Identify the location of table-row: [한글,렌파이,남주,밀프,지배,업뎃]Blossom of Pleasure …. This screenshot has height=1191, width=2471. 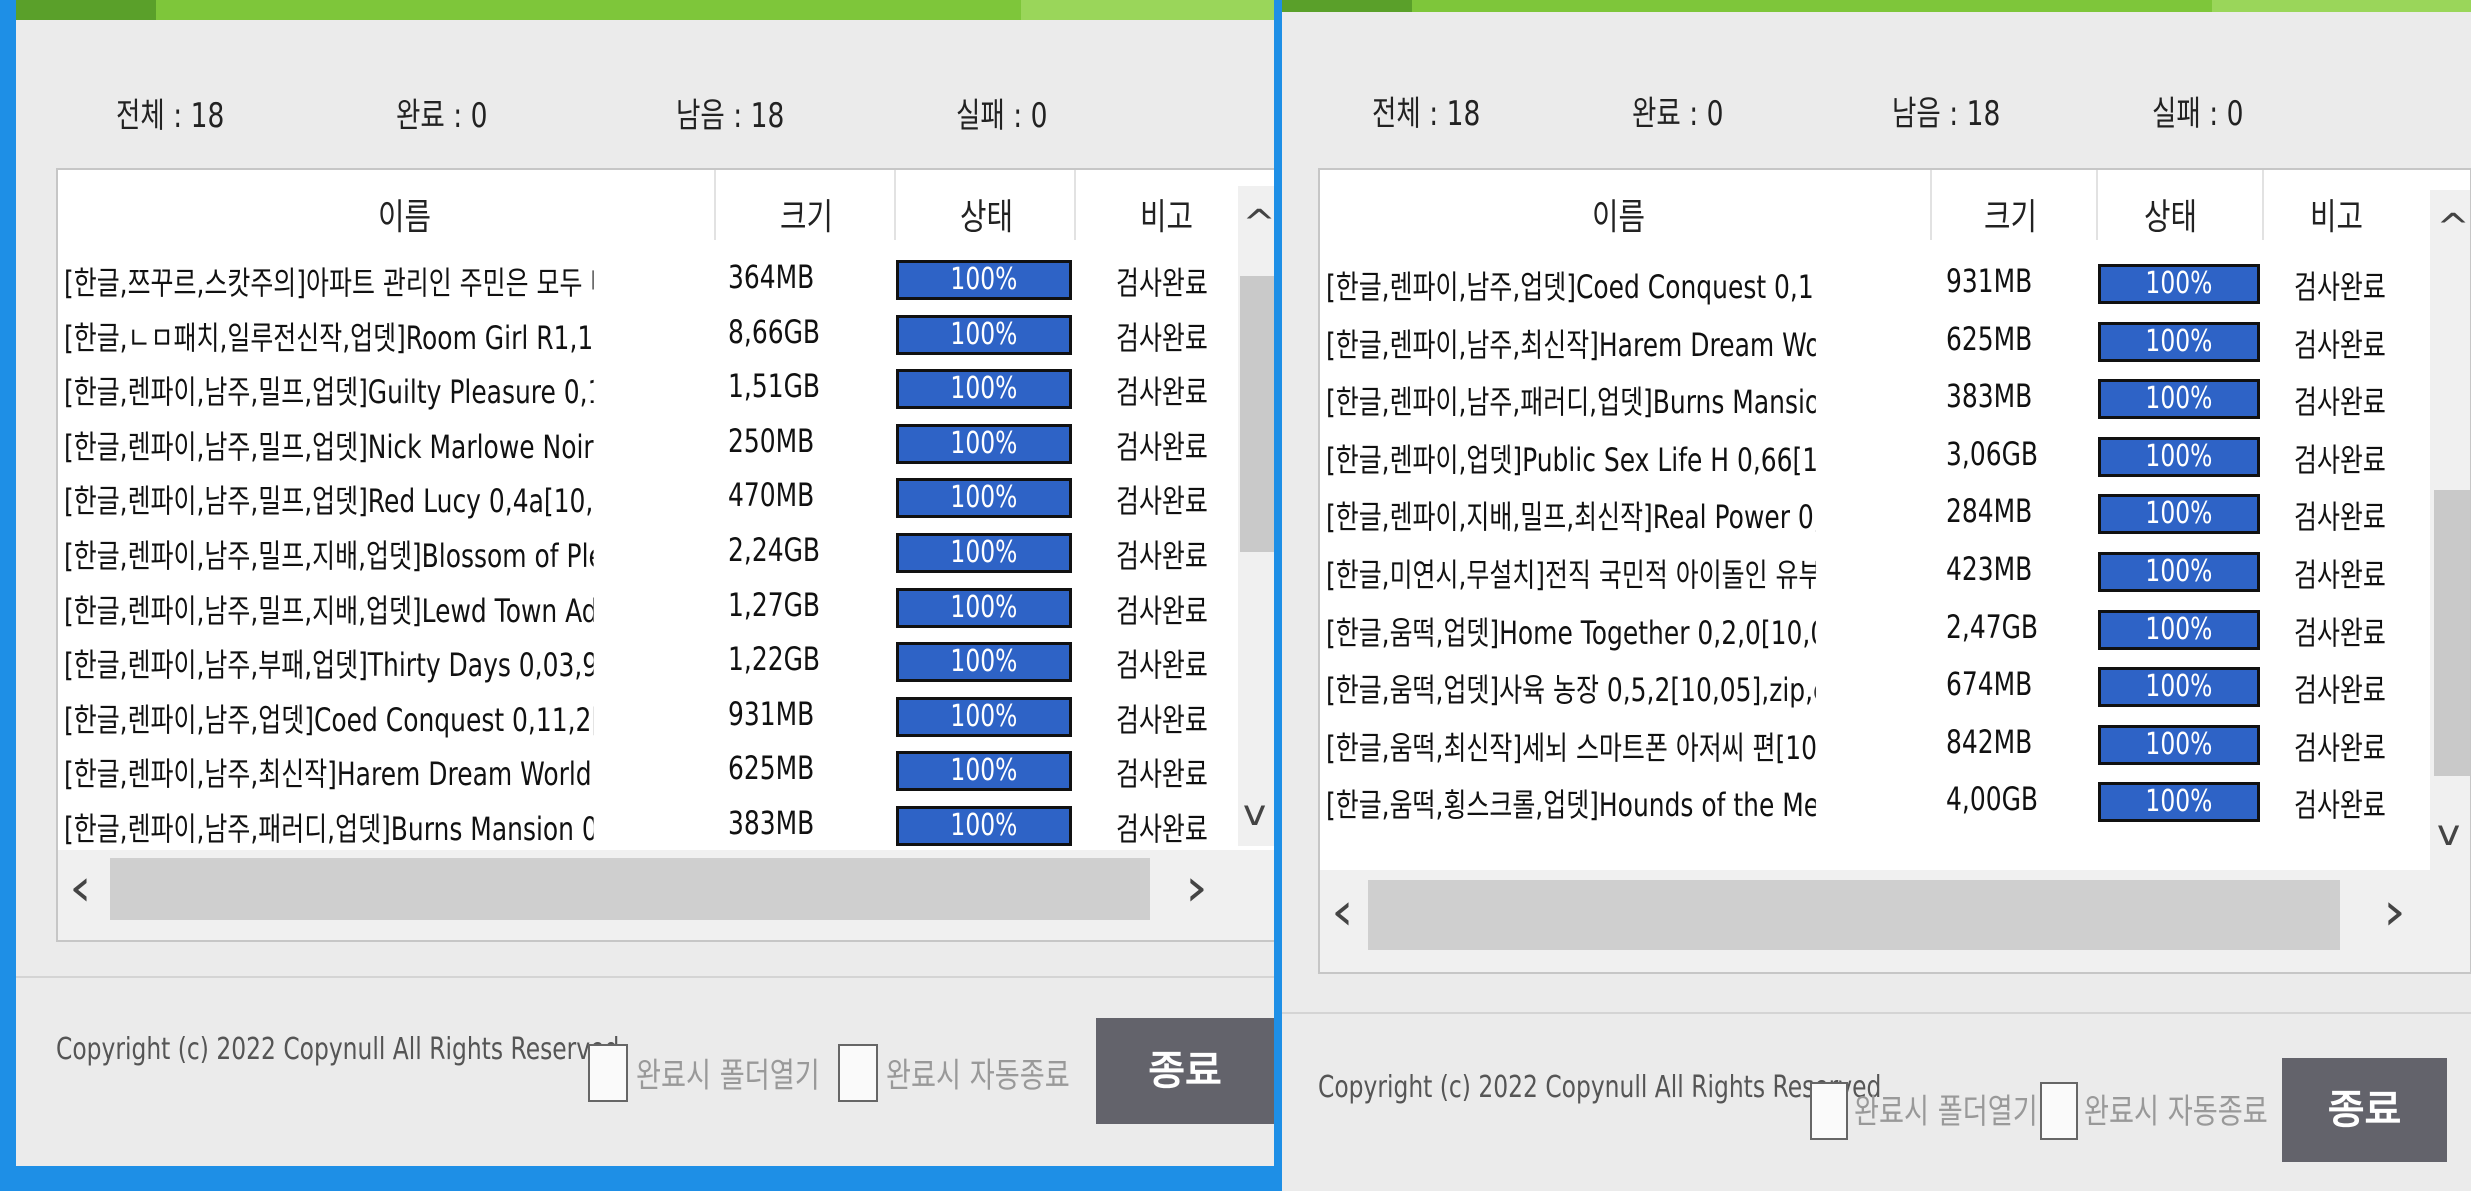
(648, 554).